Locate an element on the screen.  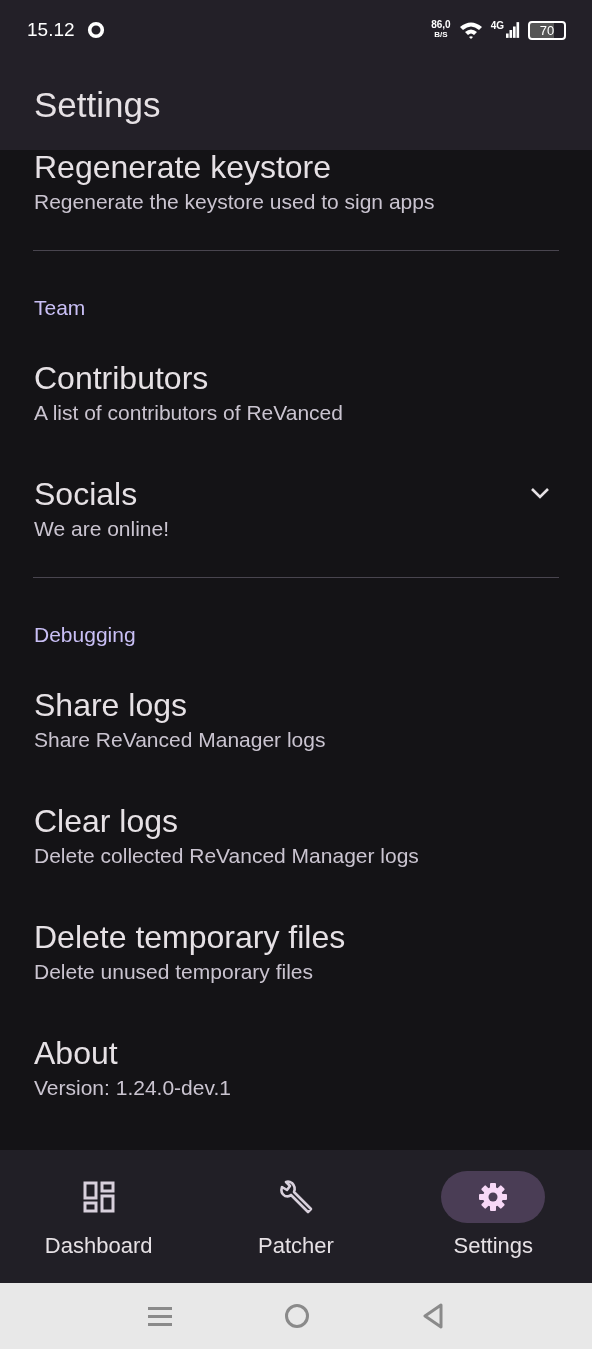
back-icon is located at coordinates (433, 1316).